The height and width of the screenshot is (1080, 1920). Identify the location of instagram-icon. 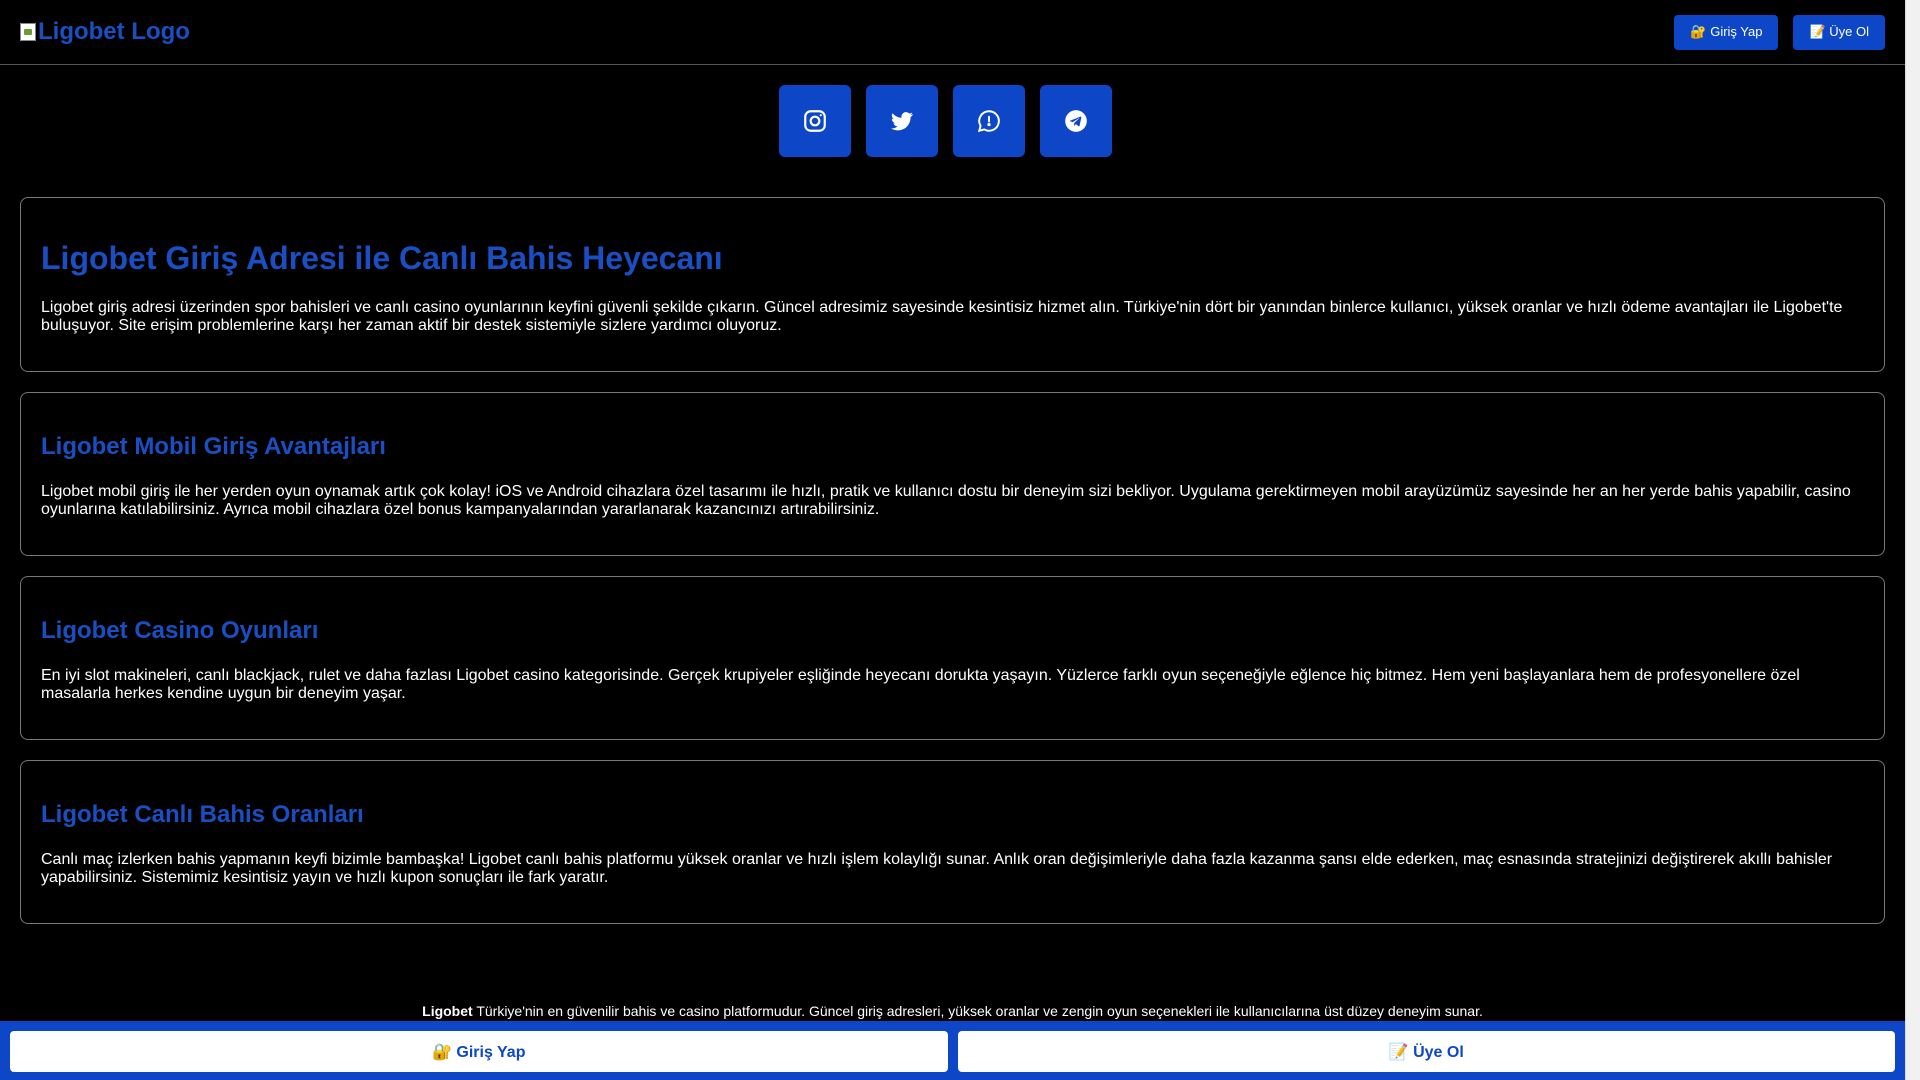
(814, 121).